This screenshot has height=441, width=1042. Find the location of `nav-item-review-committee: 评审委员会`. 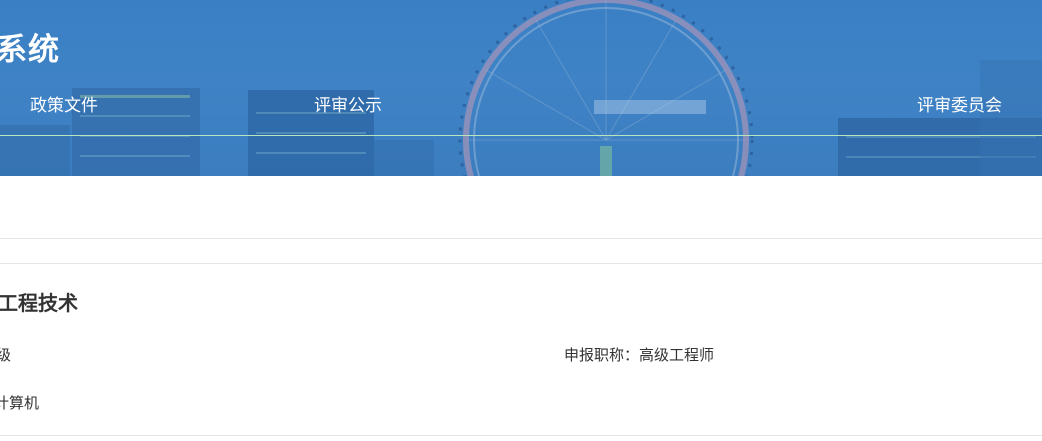

nav-item-review-committee: 评审委员会 is located at coordinates (959, 106).